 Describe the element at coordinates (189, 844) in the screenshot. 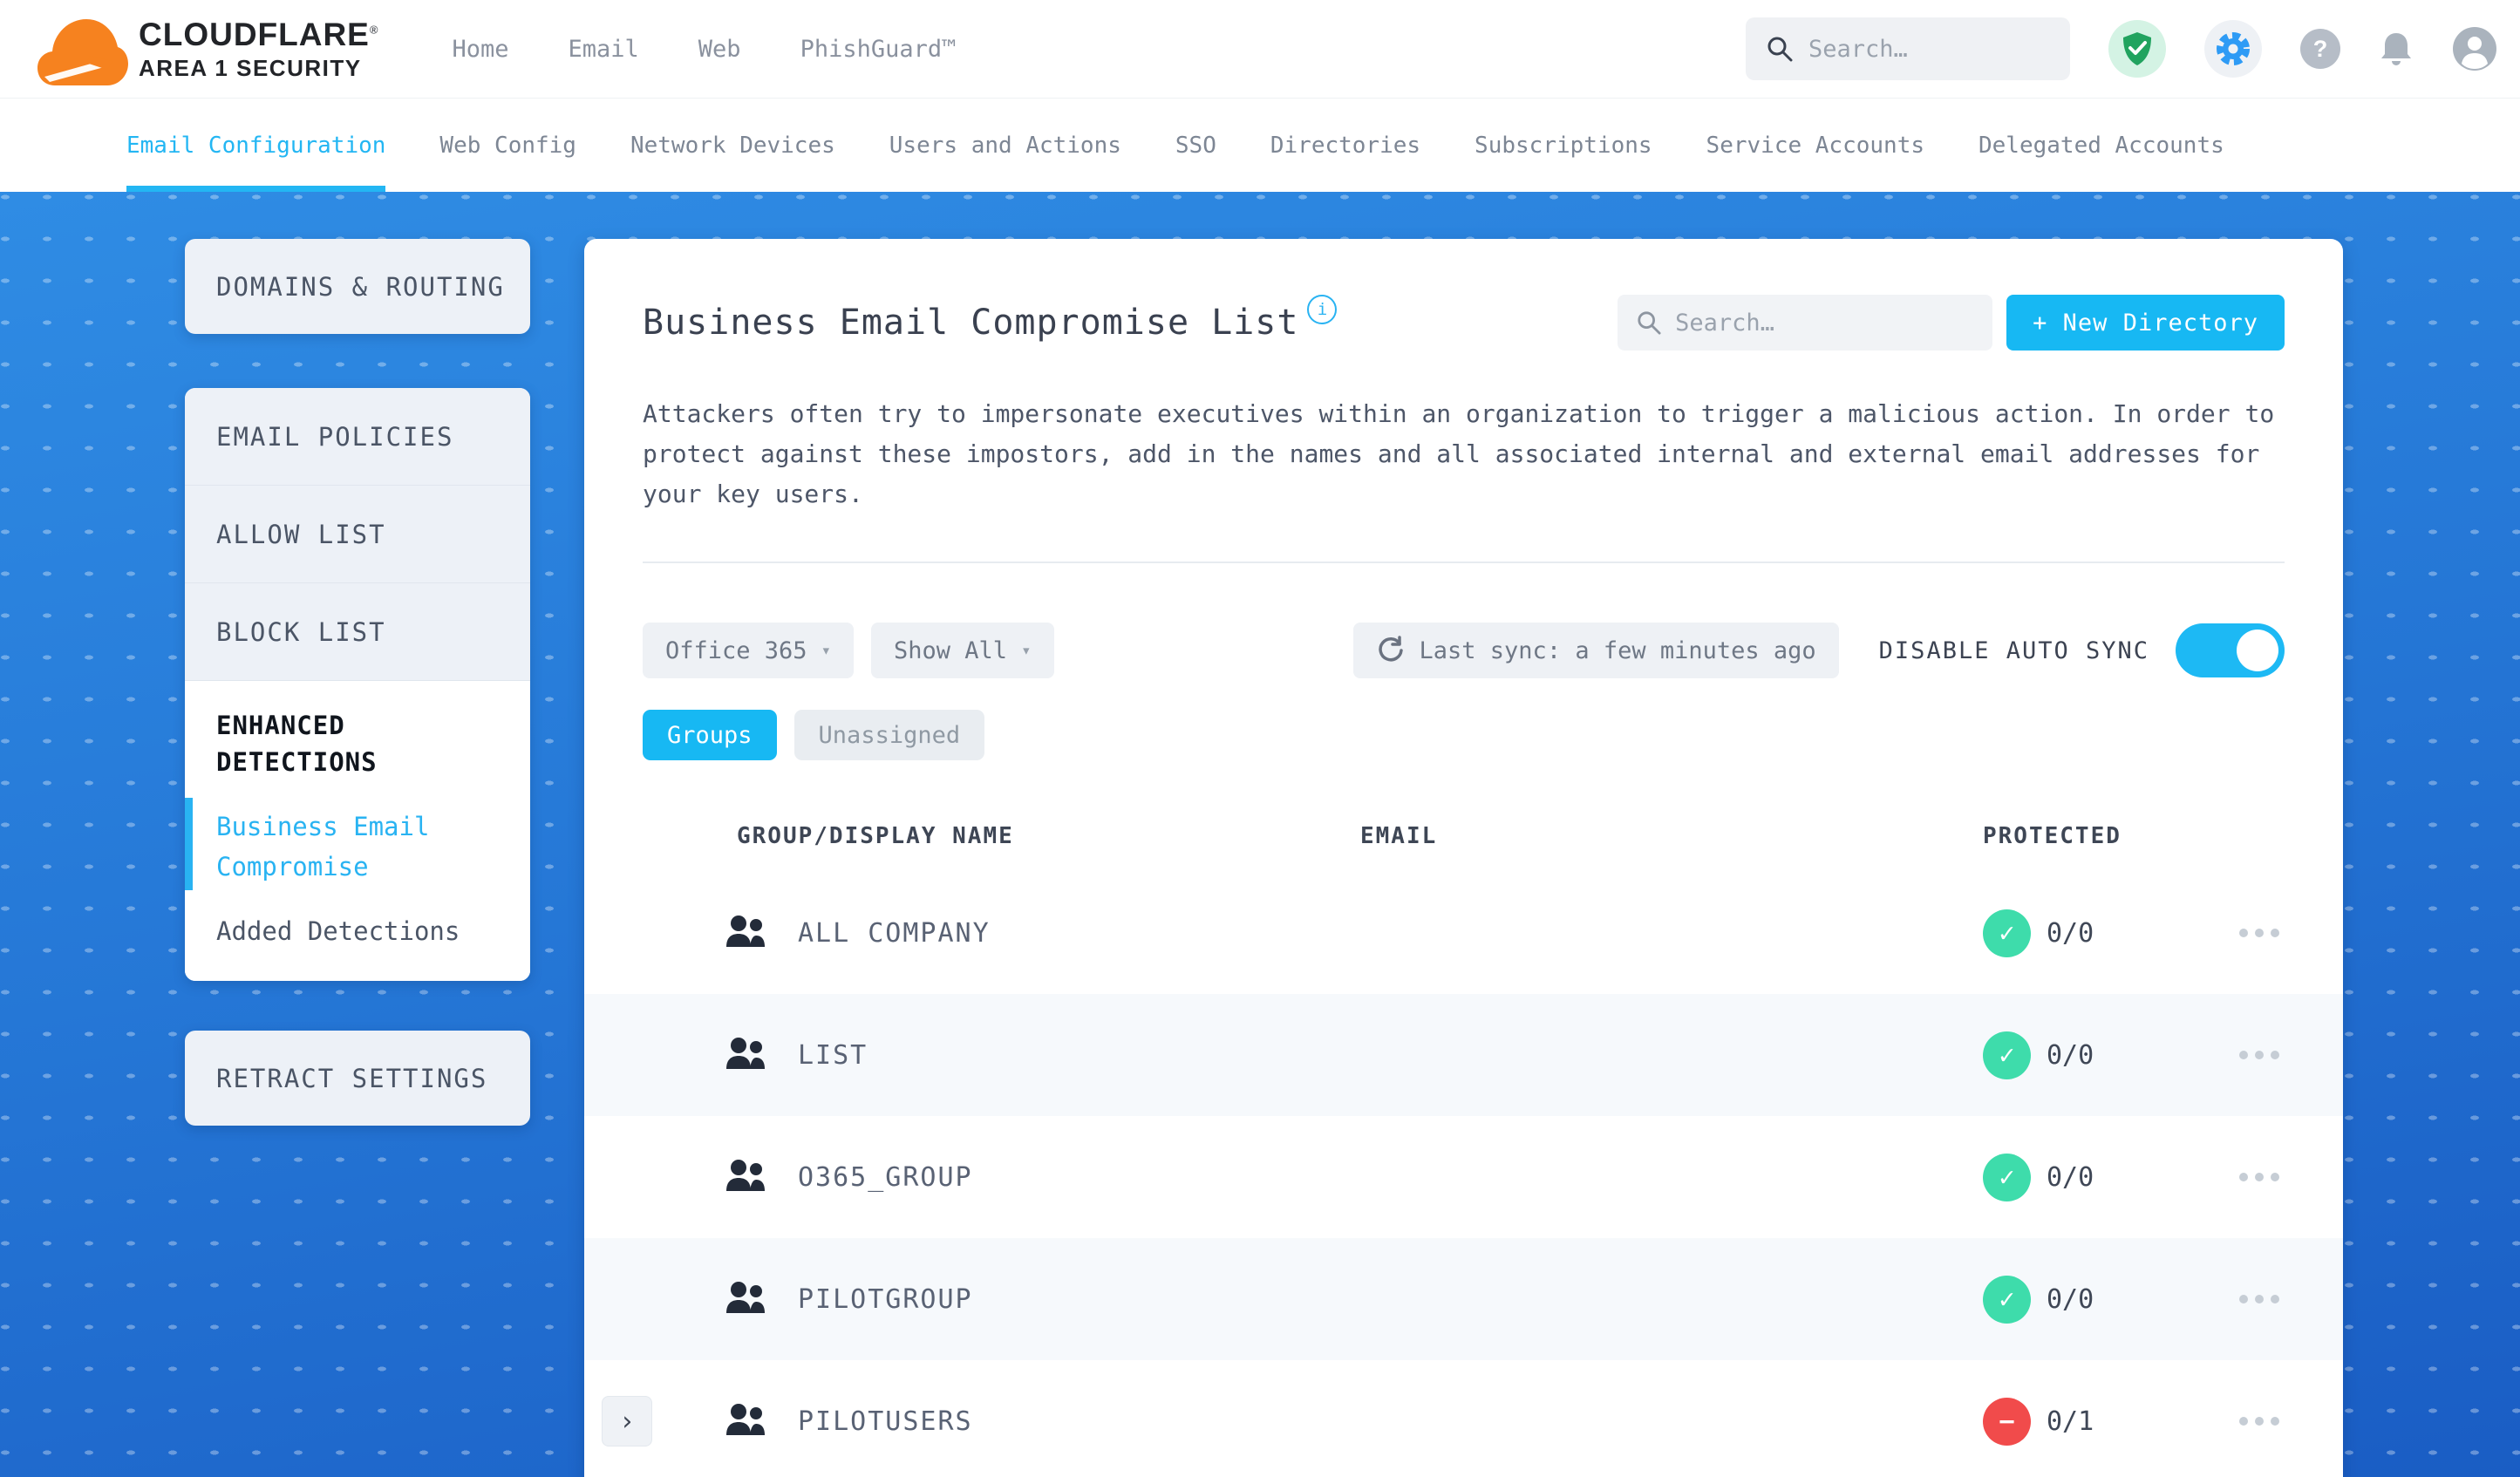

I see `active-indicator-bar` at that location.